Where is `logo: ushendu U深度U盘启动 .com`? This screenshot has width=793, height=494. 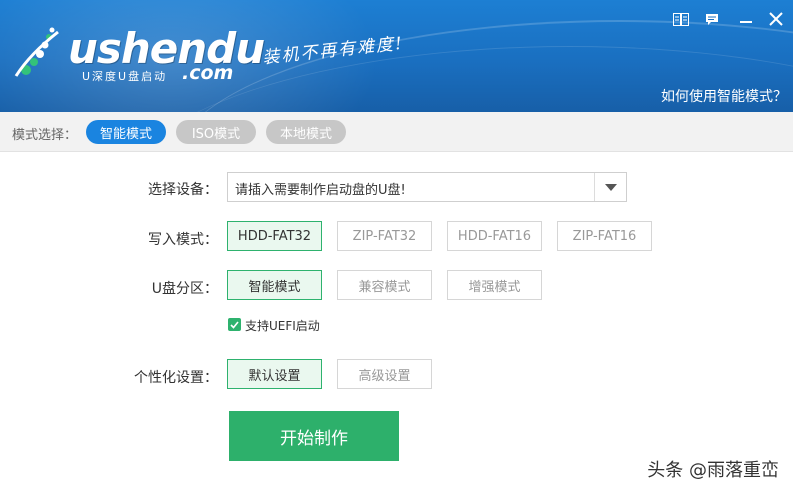
logo: ushendu U深度U盘启动 .com is located at coordinates (137, 57).